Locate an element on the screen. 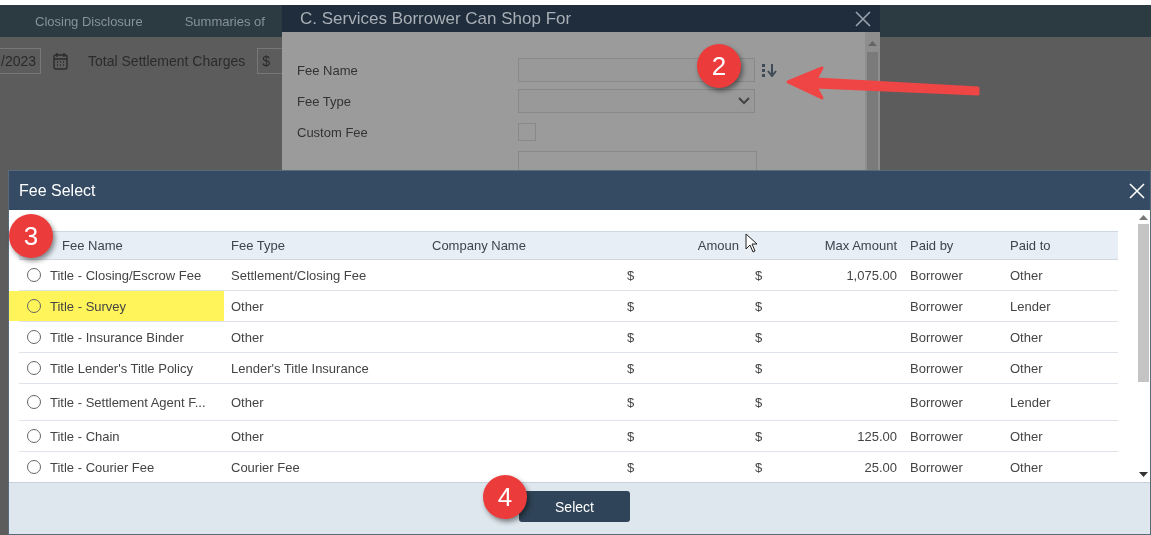 The width and height of the screenshot is (1151, 535). nav-tab: Closing Disclosure is located at coordinates (89, 21).